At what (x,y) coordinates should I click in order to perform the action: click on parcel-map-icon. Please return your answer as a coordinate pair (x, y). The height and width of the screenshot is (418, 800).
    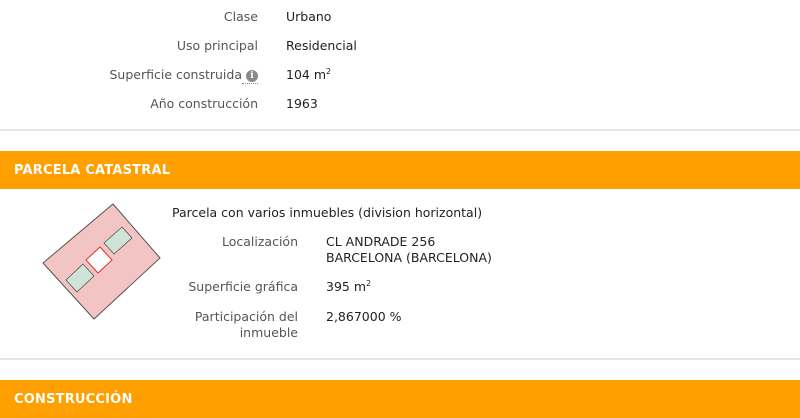
    Looking at the image, I should click on (102, 262).